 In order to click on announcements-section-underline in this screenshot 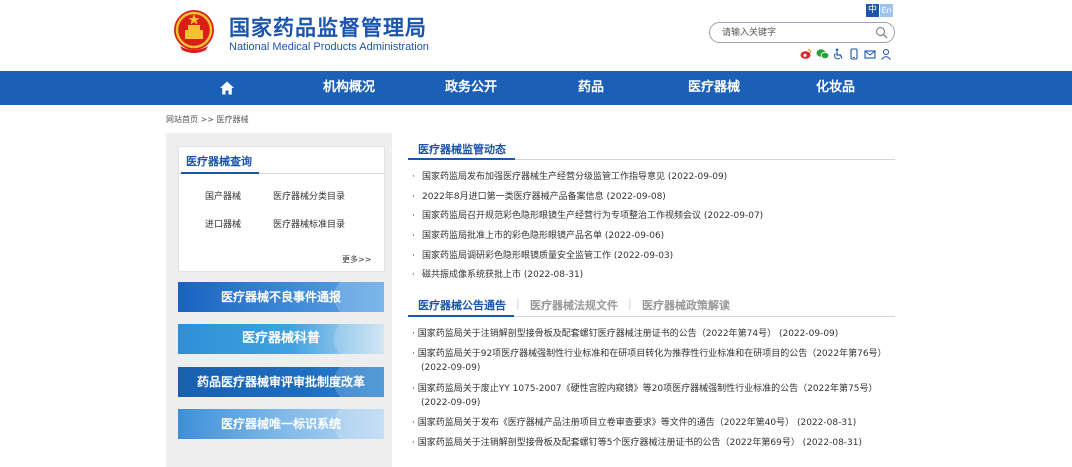, I will do `click(461, 316)`.